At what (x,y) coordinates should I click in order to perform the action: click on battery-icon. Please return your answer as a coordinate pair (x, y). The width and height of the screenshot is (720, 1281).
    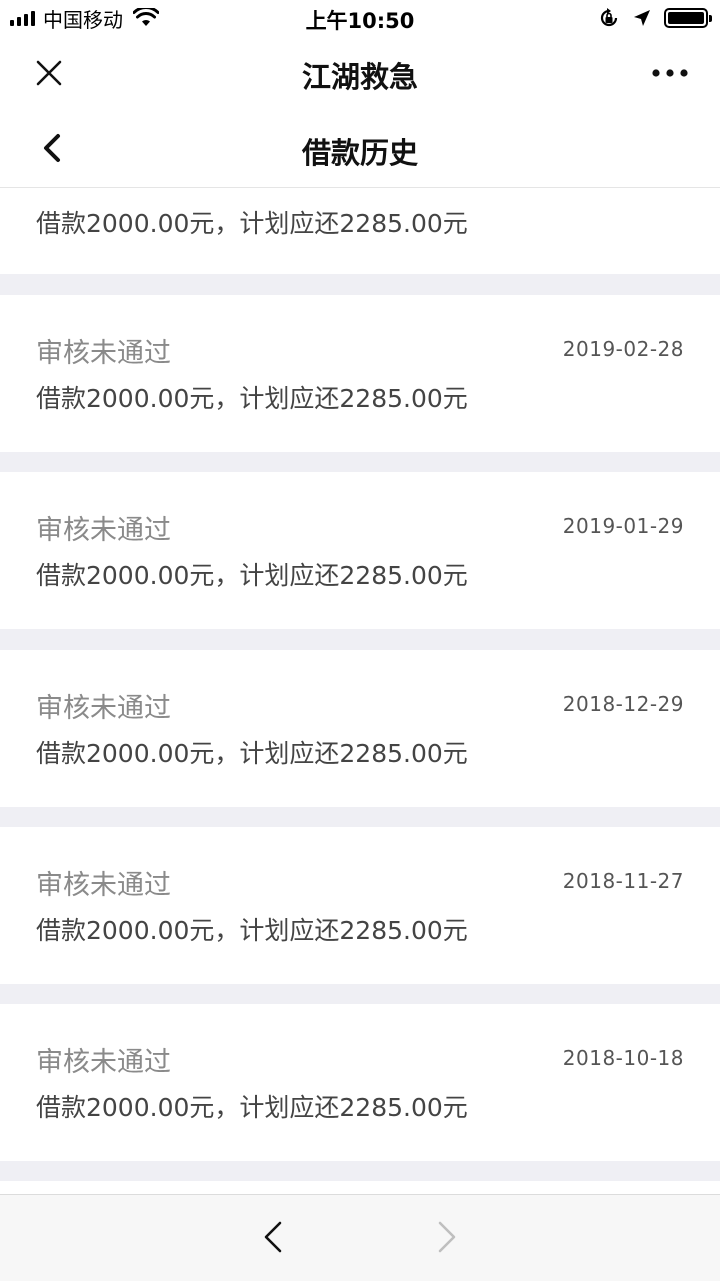
    Looking at the image, I should click on (688, 18).